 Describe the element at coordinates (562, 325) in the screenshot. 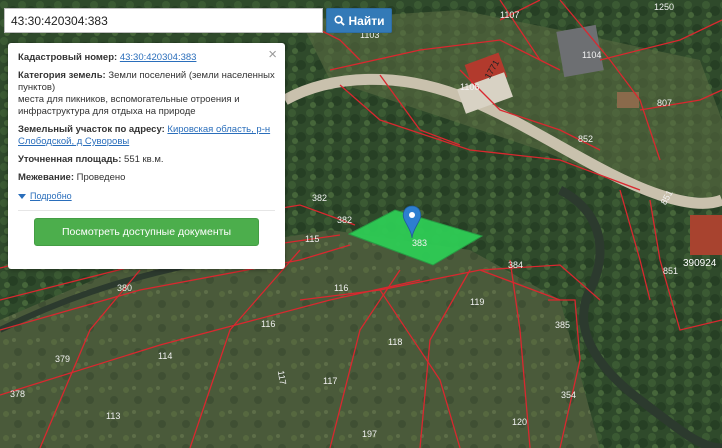

I see `plot-label: 385` at that location.